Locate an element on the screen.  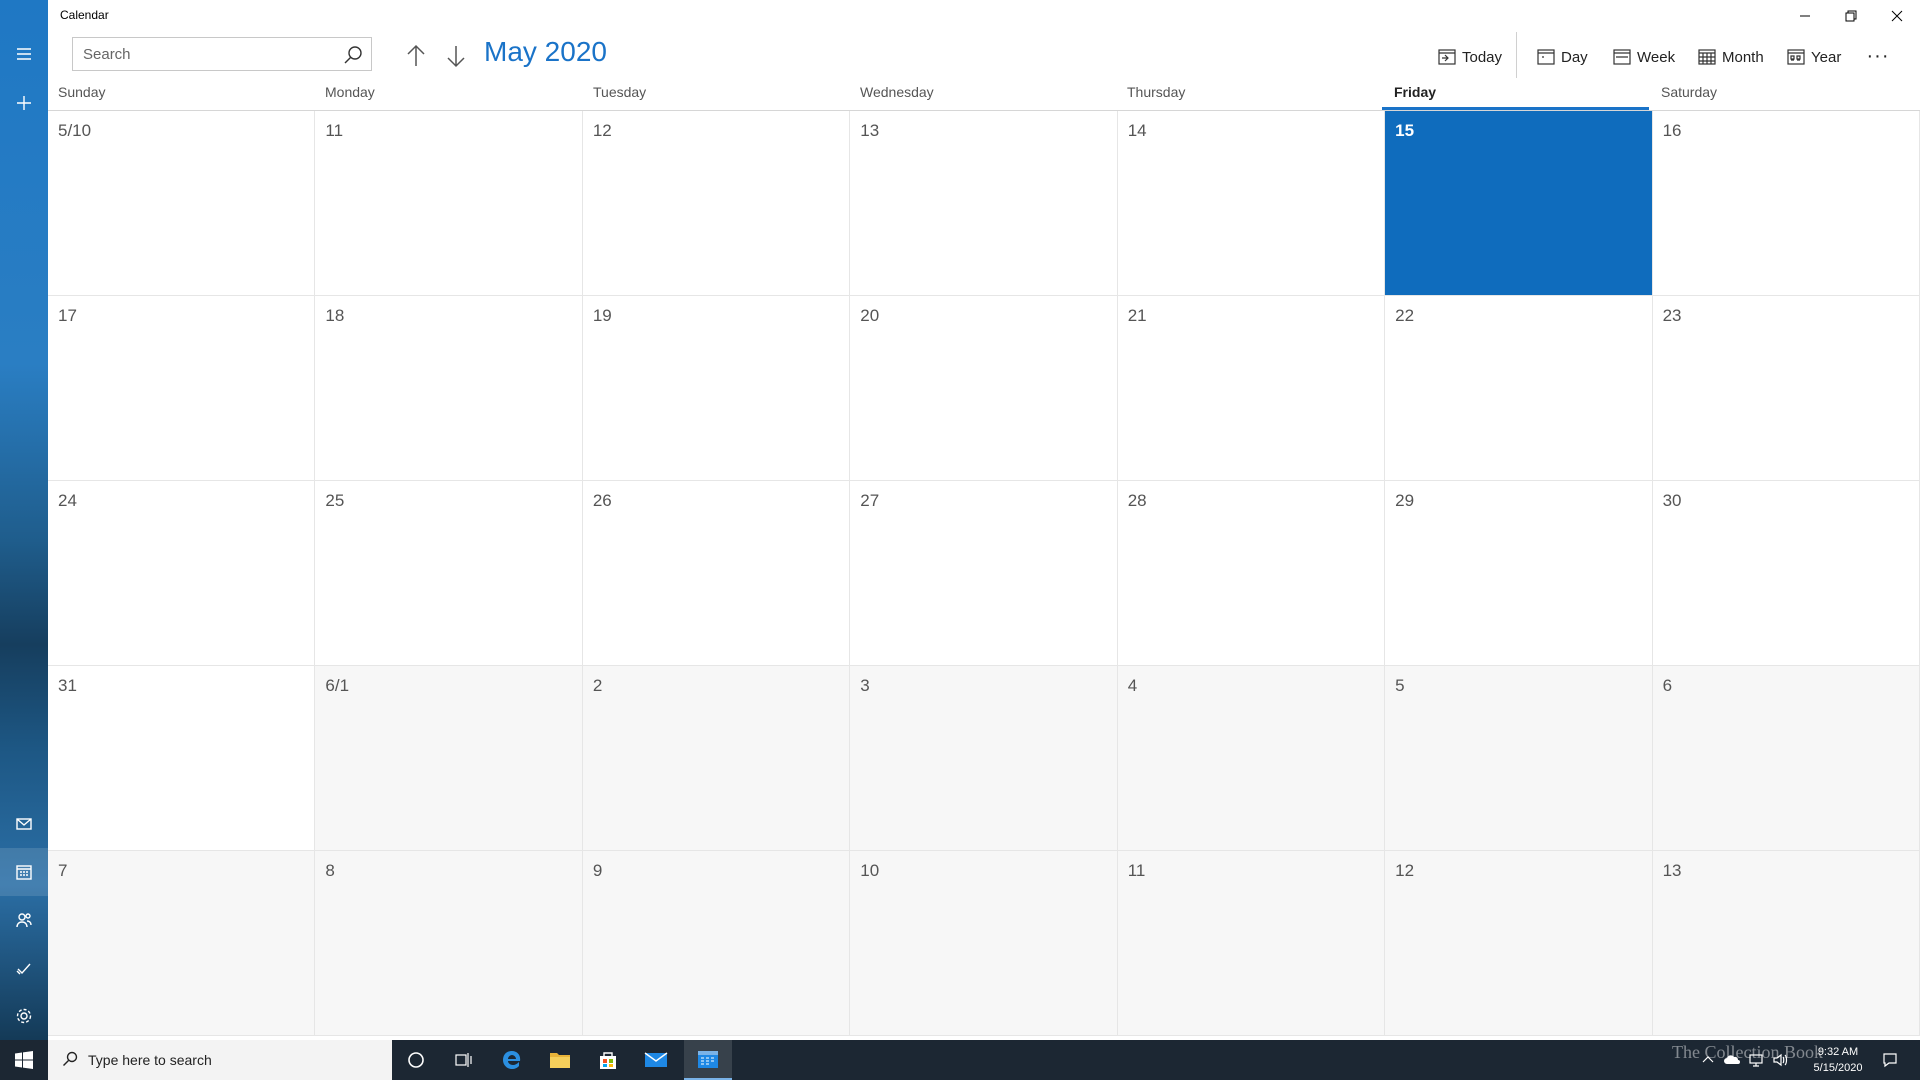
day-number: 24 is located at coordinates (67, 500).